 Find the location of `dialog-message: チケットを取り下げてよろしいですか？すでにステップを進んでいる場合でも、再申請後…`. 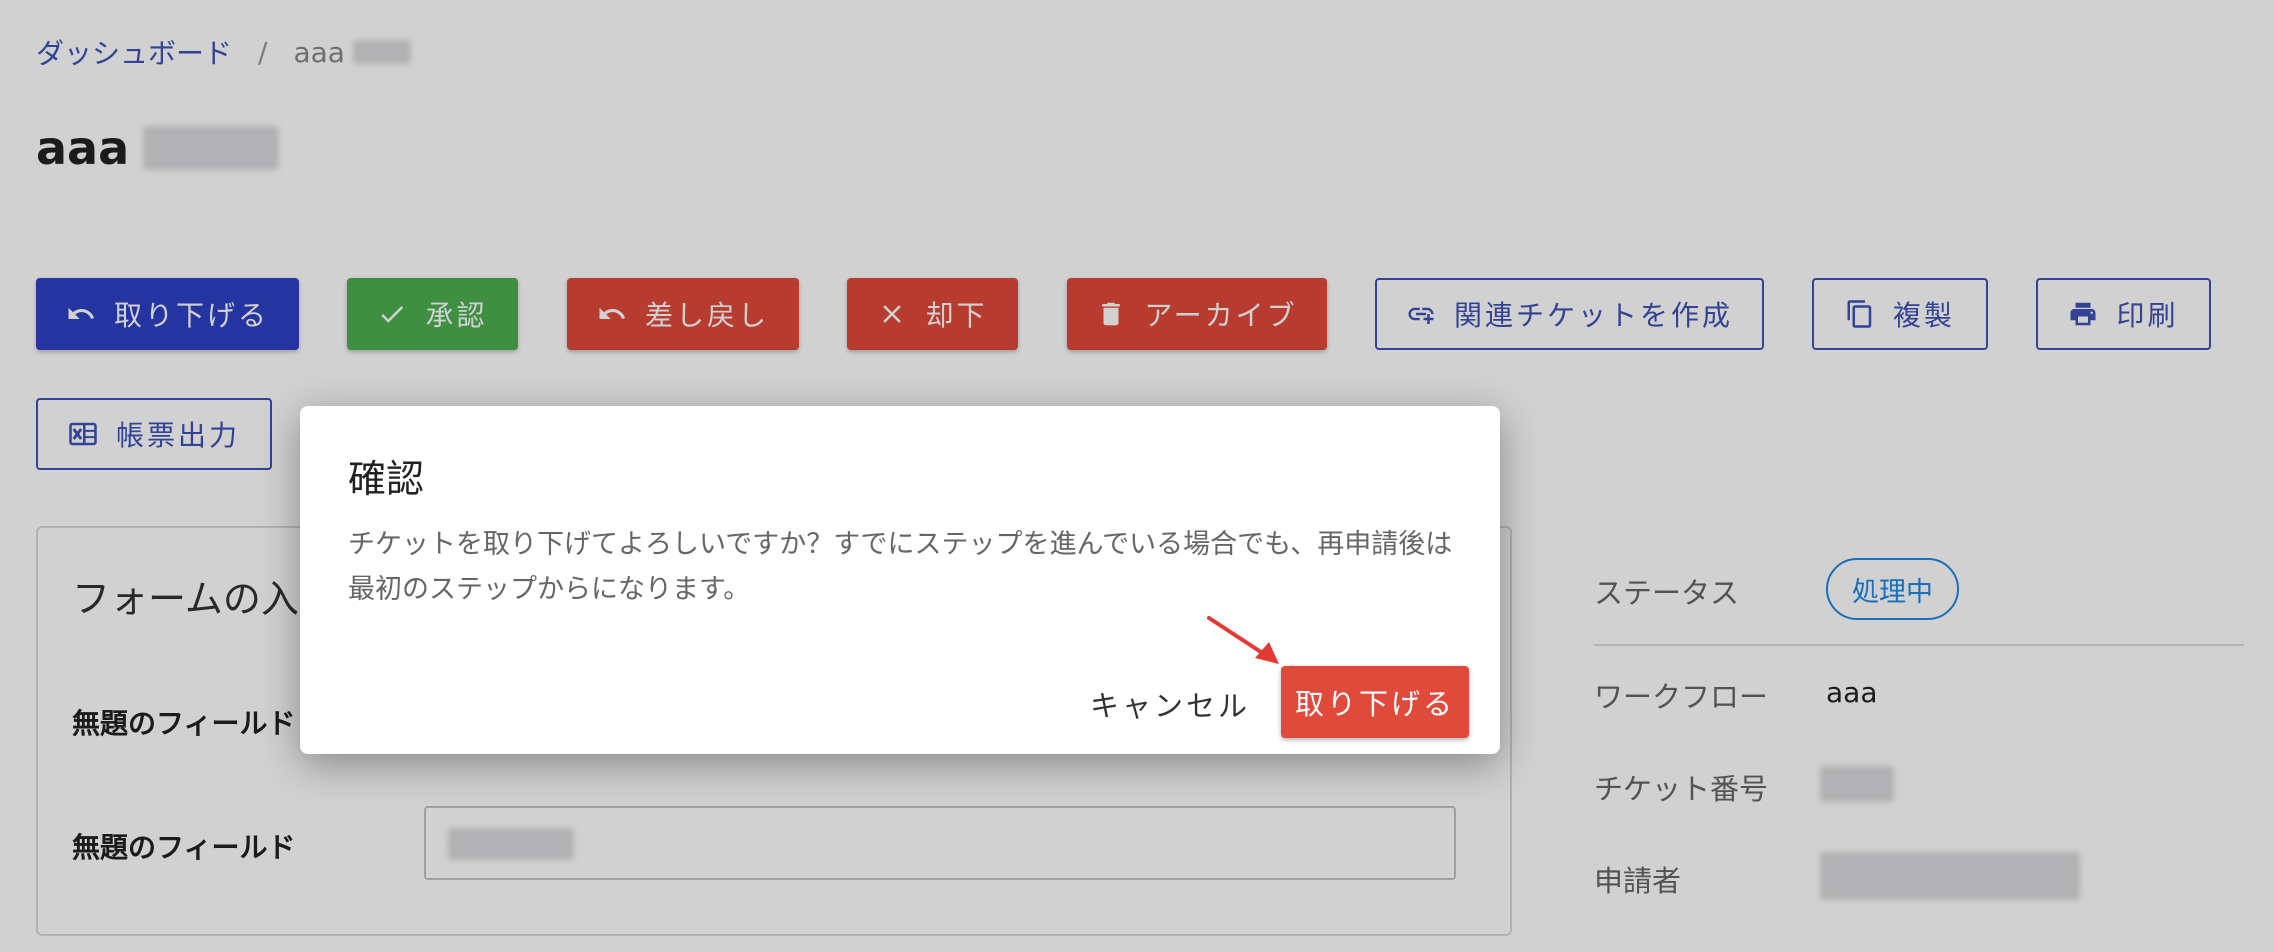

dialog-message: チケットを取り下げてよろしいですか？すでにステップを進んでいる場合でも、再申請後… is located at coordinates (900, 567).